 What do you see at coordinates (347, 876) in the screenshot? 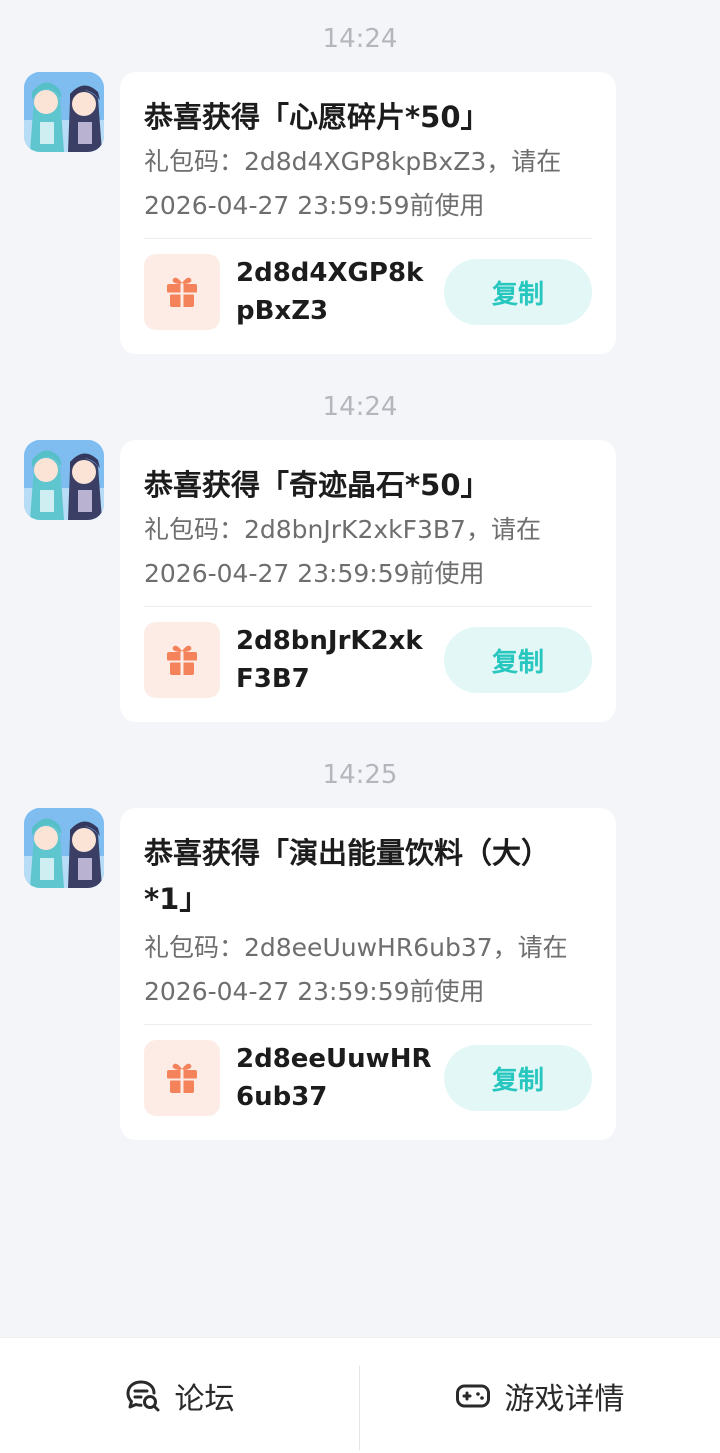
I see `card-title: 恭喜获得「演出能量饮料（大）*1」` at bounding box center [347, 876].